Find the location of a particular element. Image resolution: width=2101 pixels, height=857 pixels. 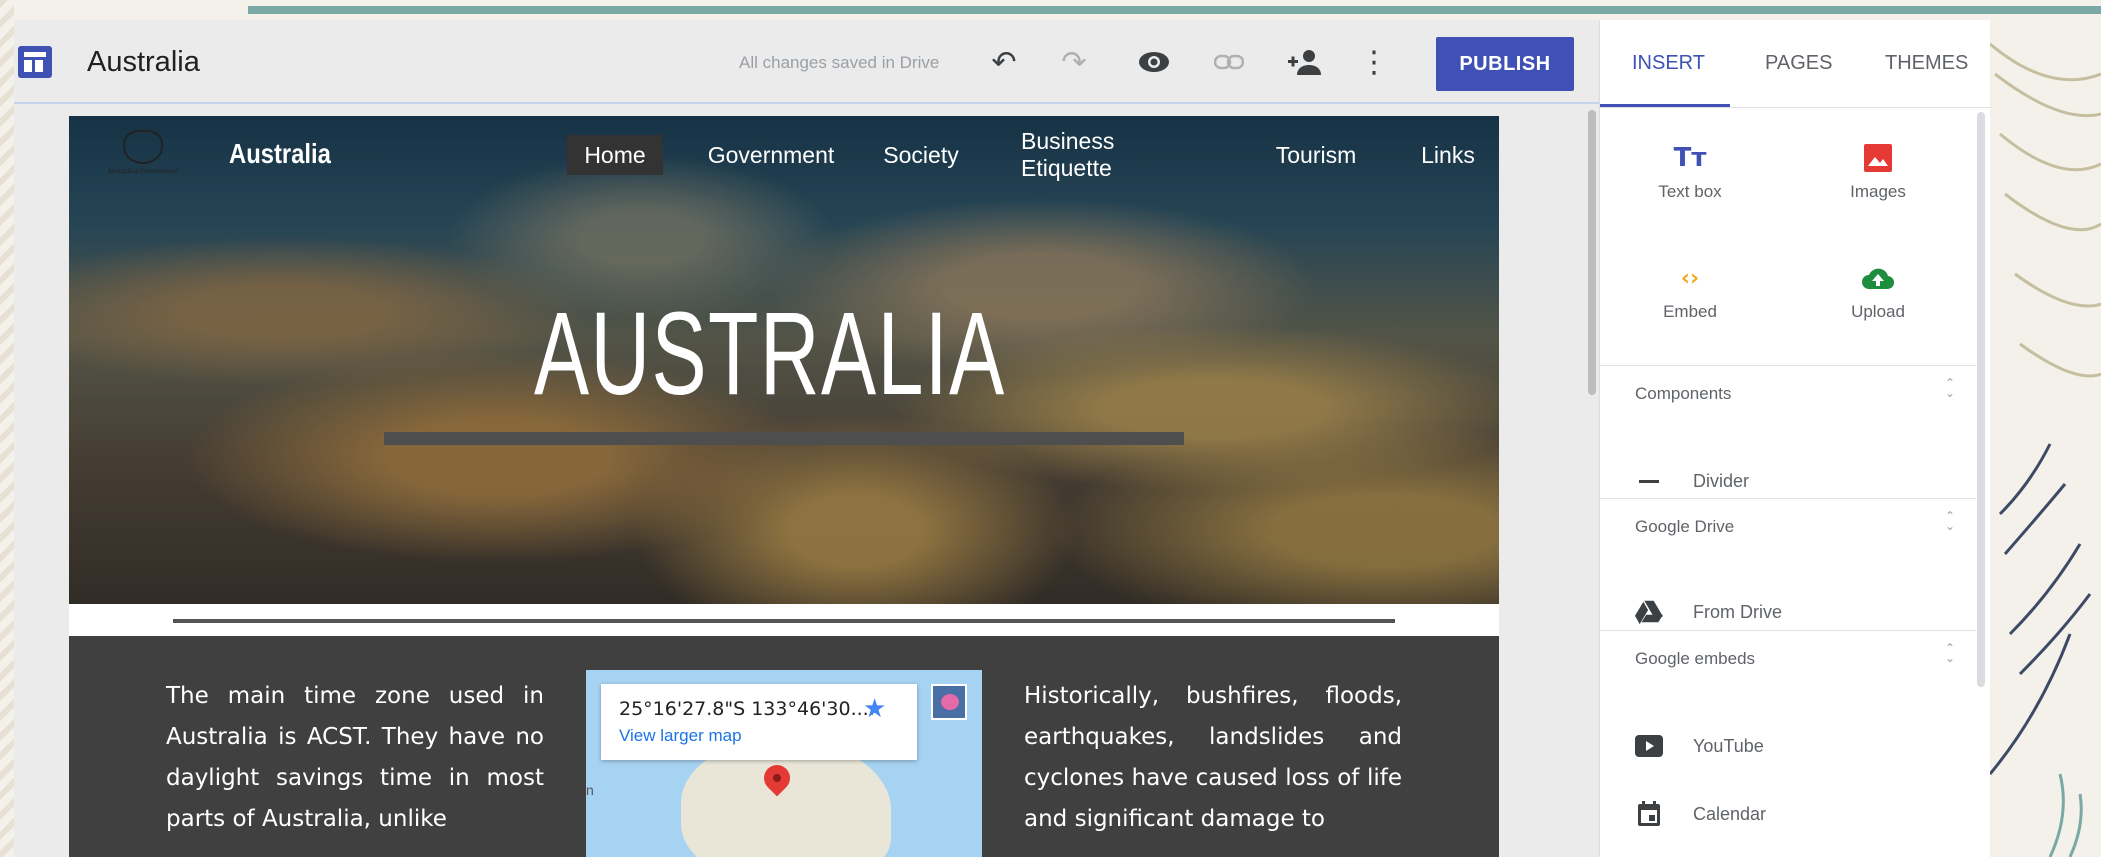

components-section-header: Components ⌃ ⌄ is located at coordinates (1788, 390).